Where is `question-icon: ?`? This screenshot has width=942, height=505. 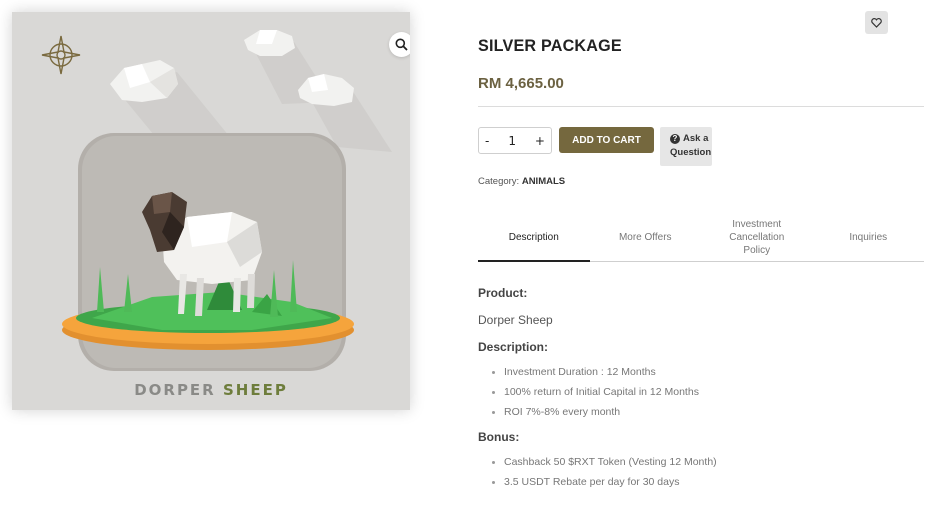 question-icon: ? is located at coordinates (675, 139).